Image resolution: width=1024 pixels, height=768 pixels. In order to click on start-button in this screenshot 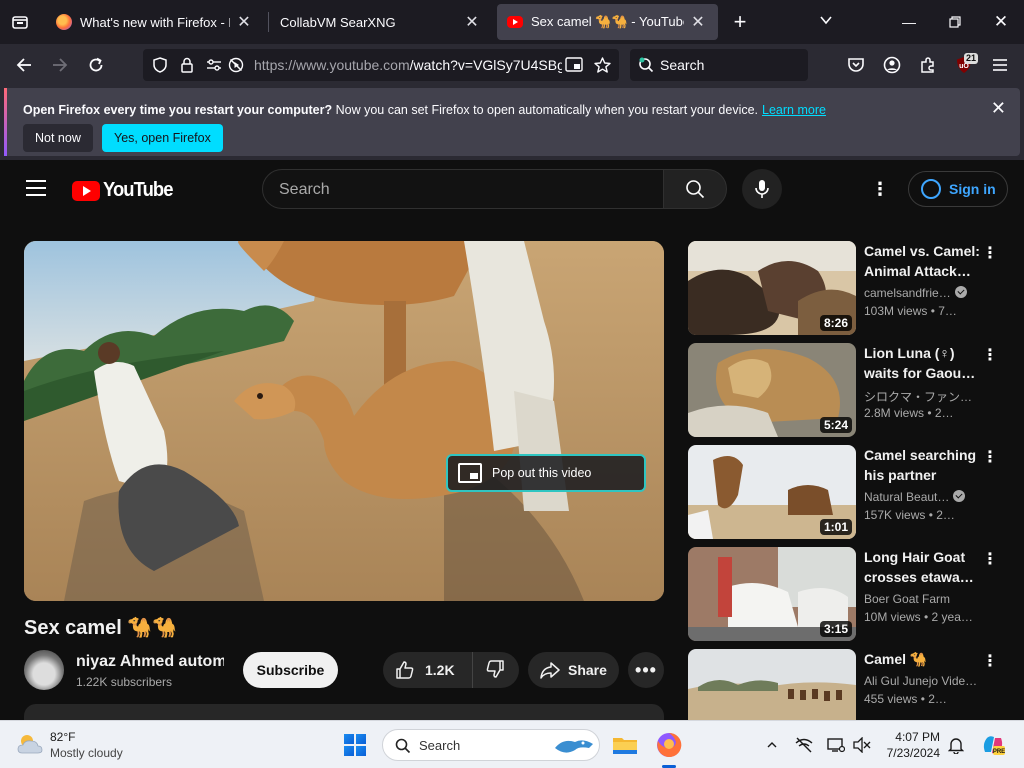, I will do `click(355, 745)`.